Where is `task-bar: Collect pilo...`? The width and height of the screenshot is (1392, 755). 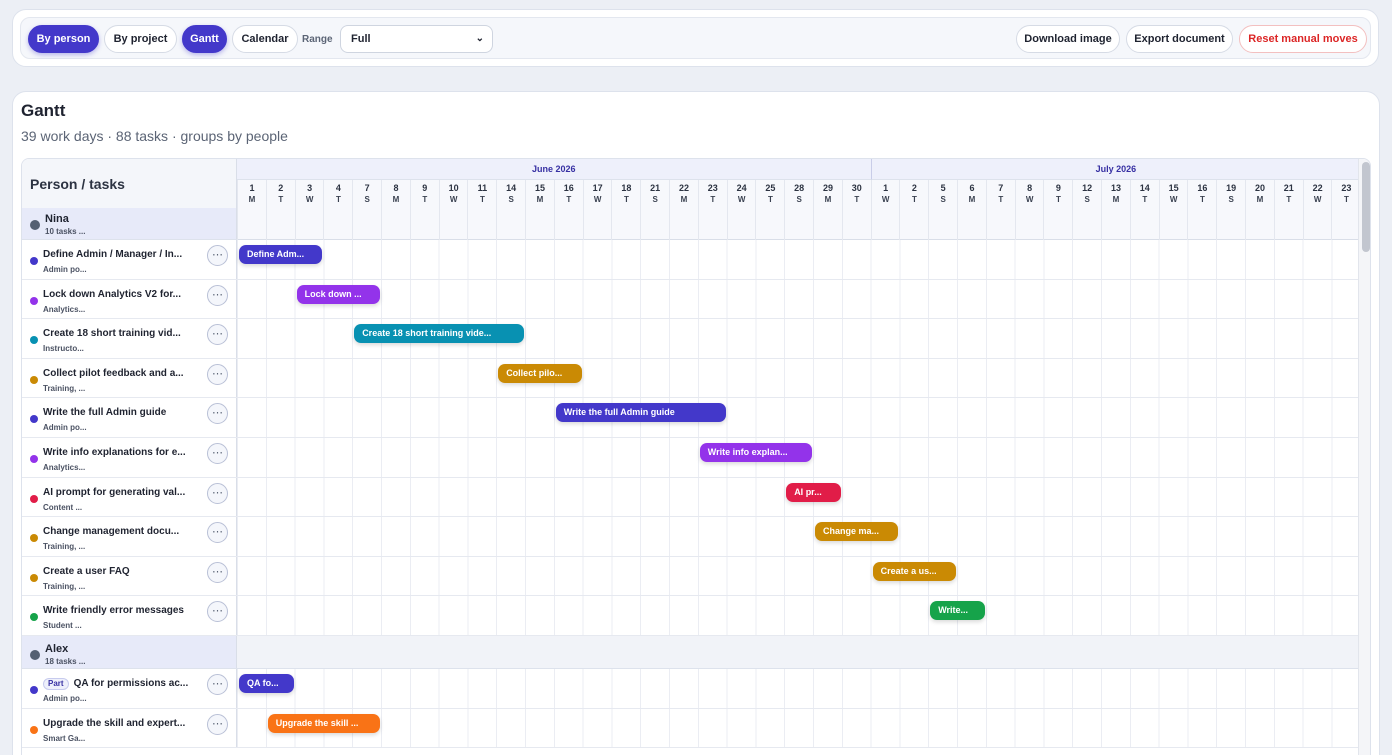 task-bar: Collect pilo... is located at coordinates (540, 373).